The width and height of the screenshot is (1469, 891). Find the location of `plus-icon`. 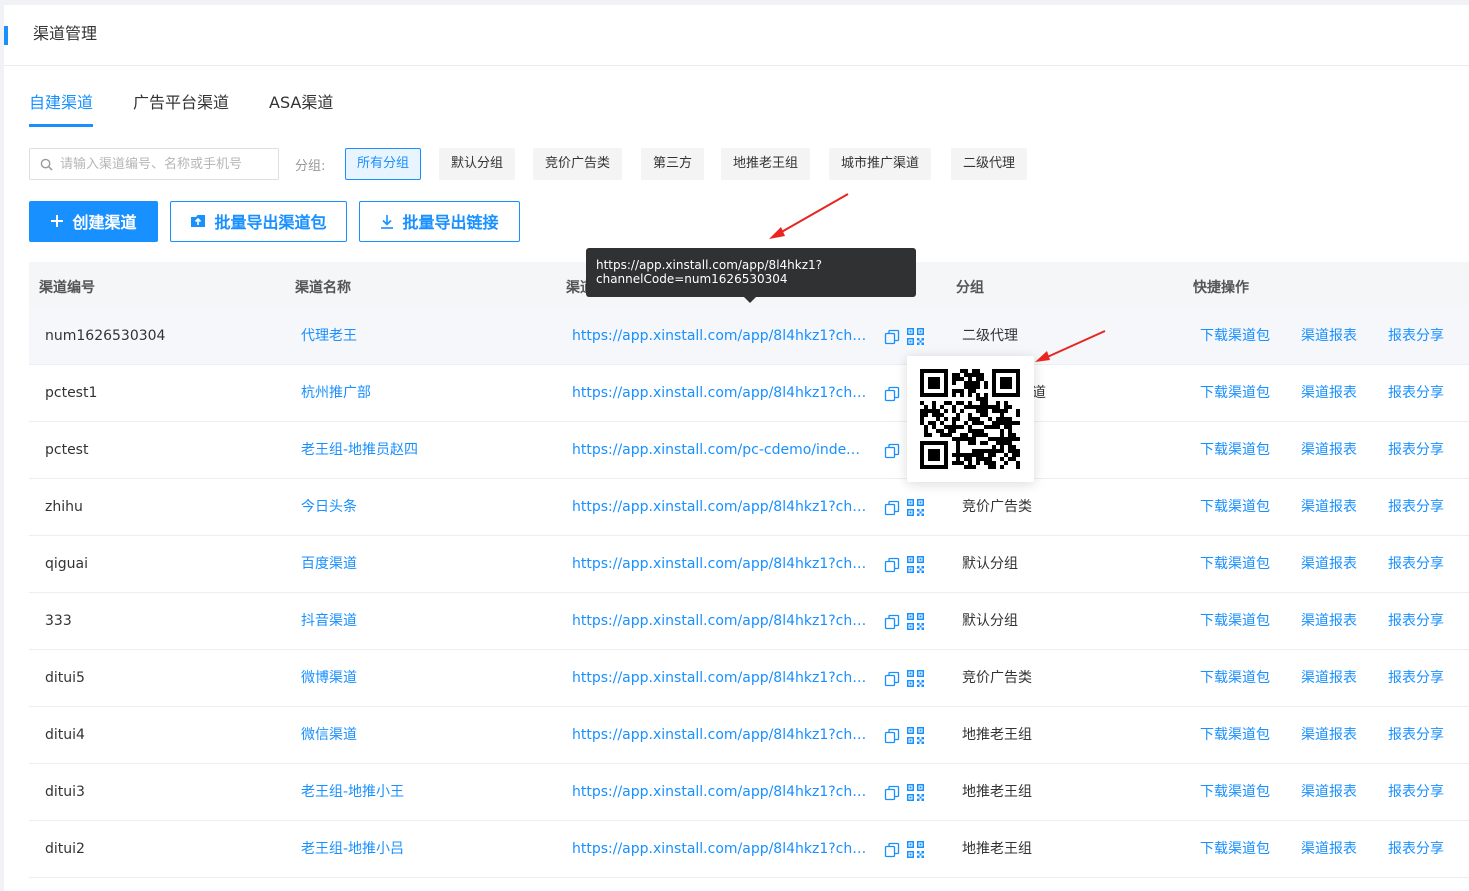

plus-icon is located at coordinates (57, 221).